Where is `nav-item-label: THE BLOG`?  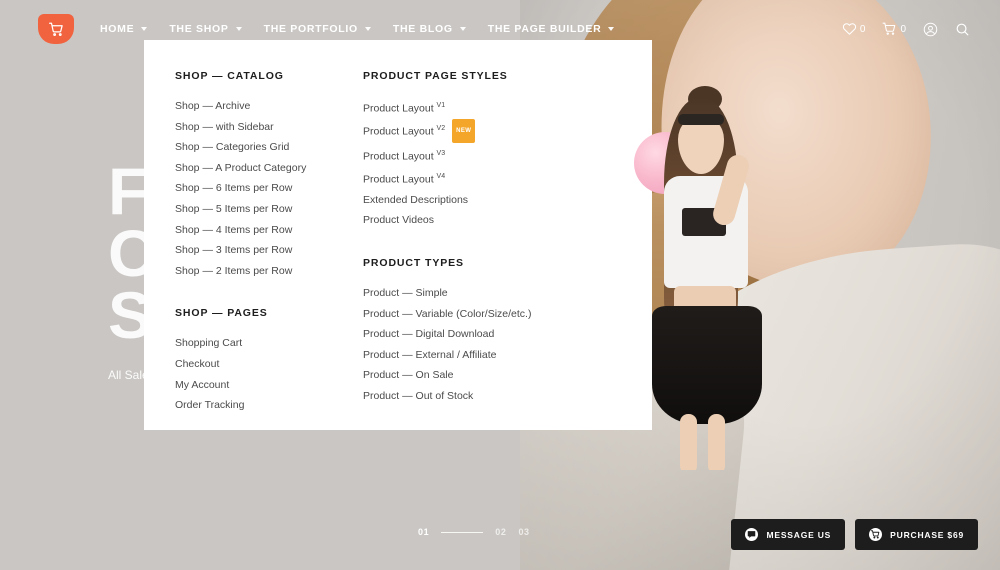 nav-item-label: THE BLOG is located at coordinates (422, 29).